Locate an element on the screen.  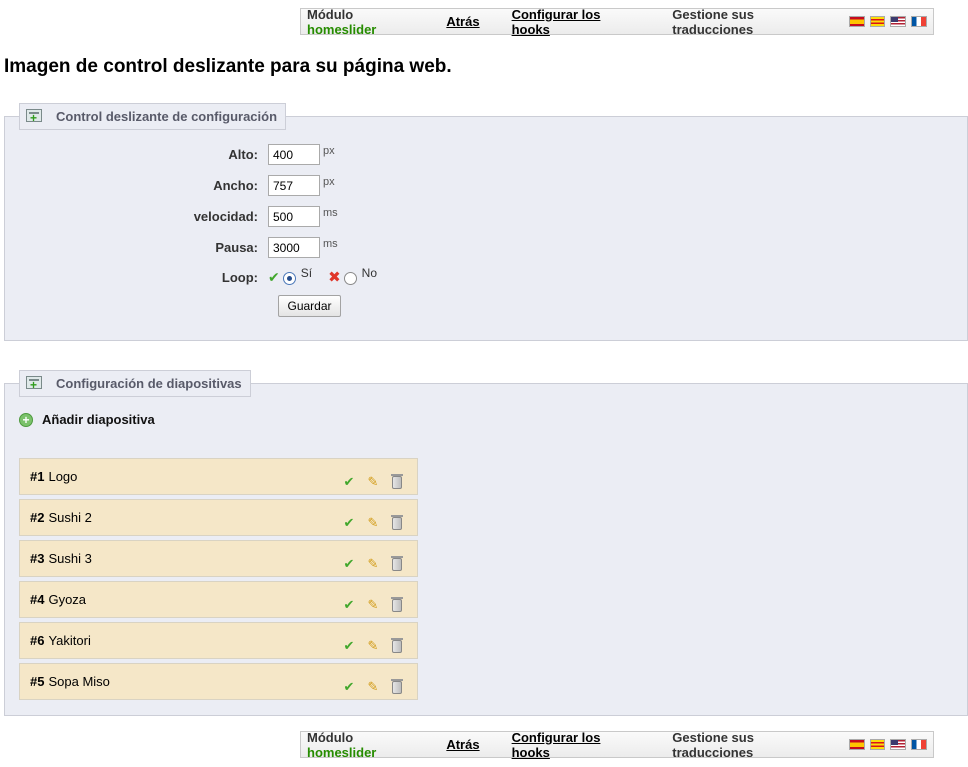
speed-input is located at coordinates (294, 216).